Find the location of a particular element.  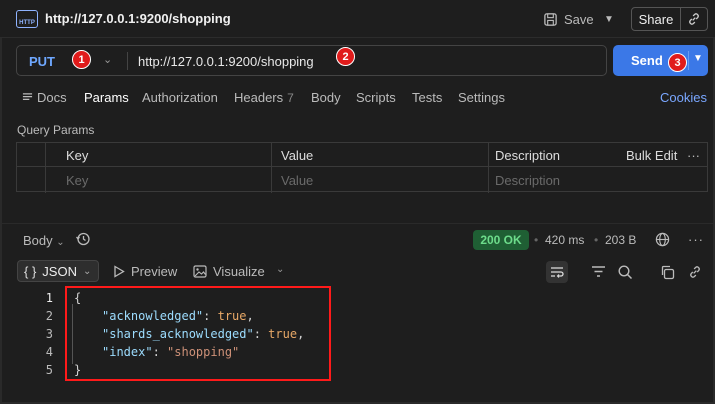

search-icon is located at coordinates (625, 274).